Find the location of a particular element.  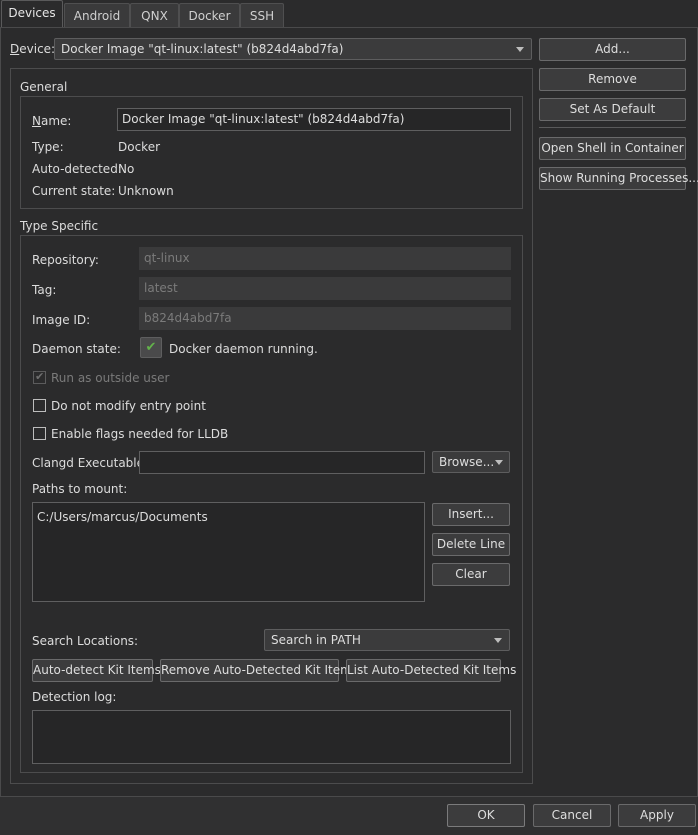

auto-detected-value: No is located at coordinates (126, 169).